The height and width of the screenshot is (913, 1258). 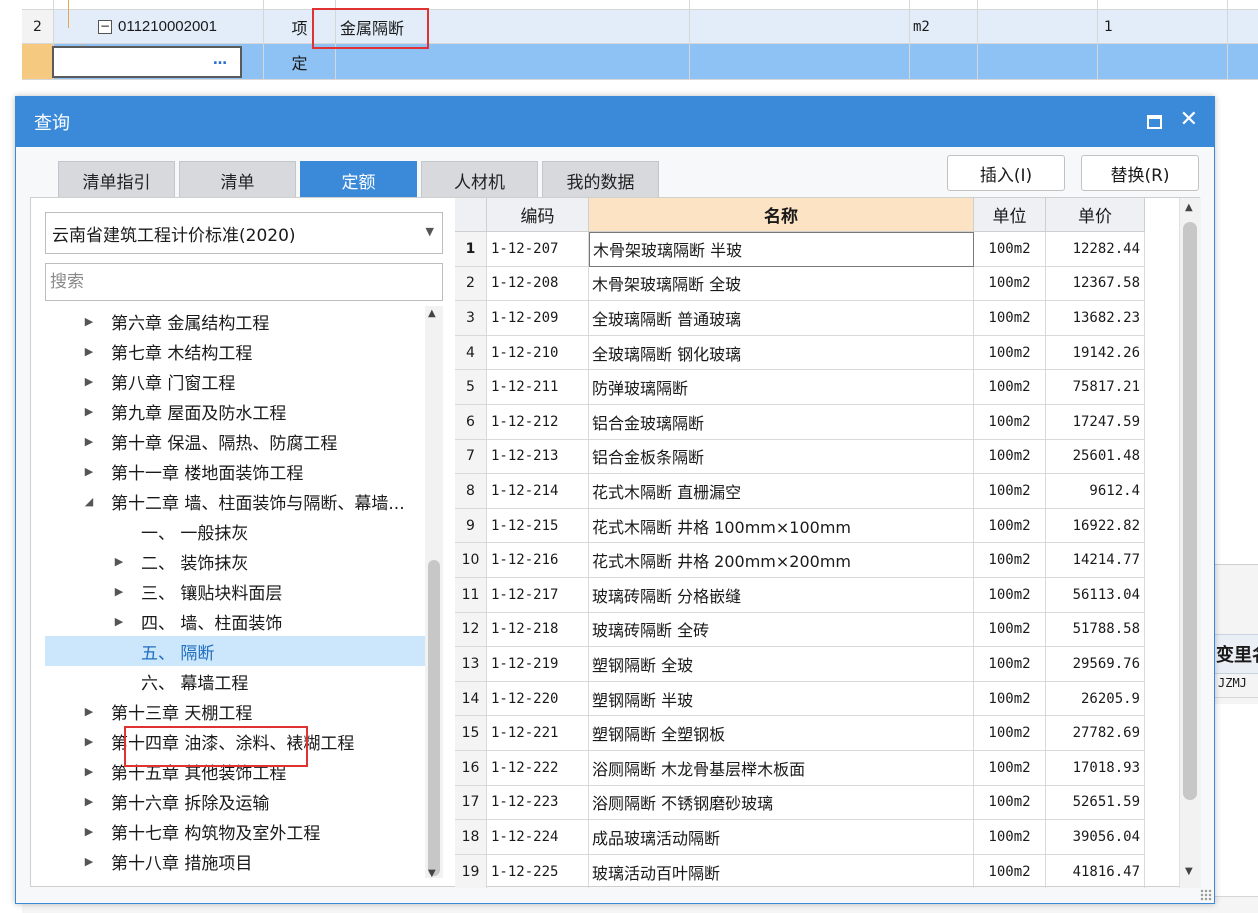 What do you see at coordinates (538, 491) in the screenshot?
I see `code-cell: 1-12-214` at bounding box center [538, 491].